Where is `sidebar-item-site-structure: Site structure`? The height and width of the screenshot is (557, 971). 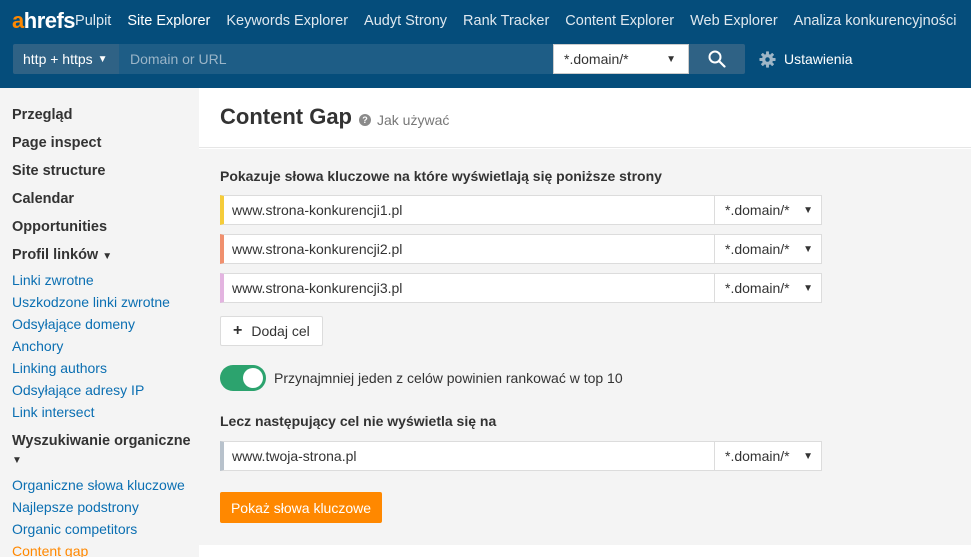 sidebar-item-site-structure: Site structure is located at coordinates (105, 171).